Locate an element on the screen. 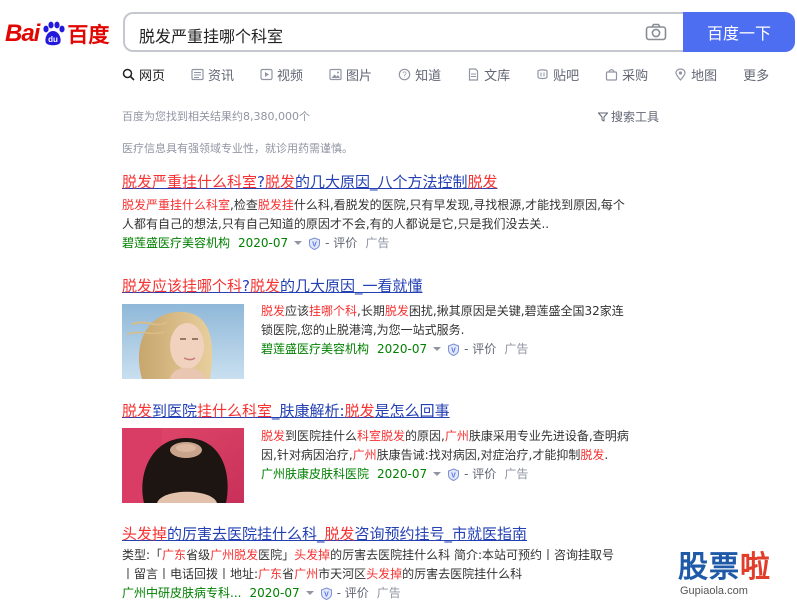 The height and width of the screenshot is (612, 797). tab-web: 网页 is located at coordinates (143, 74).